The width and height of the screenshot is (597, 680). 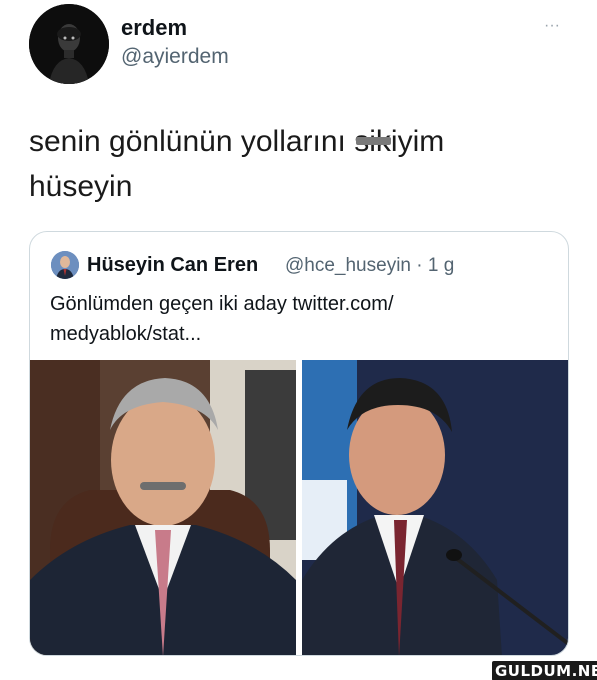 What do you see at coordinates (192, 141) in the screenshot?
I see `tweet-text-part: senin gönlünün yollarını` at bounding box center [192, 141].